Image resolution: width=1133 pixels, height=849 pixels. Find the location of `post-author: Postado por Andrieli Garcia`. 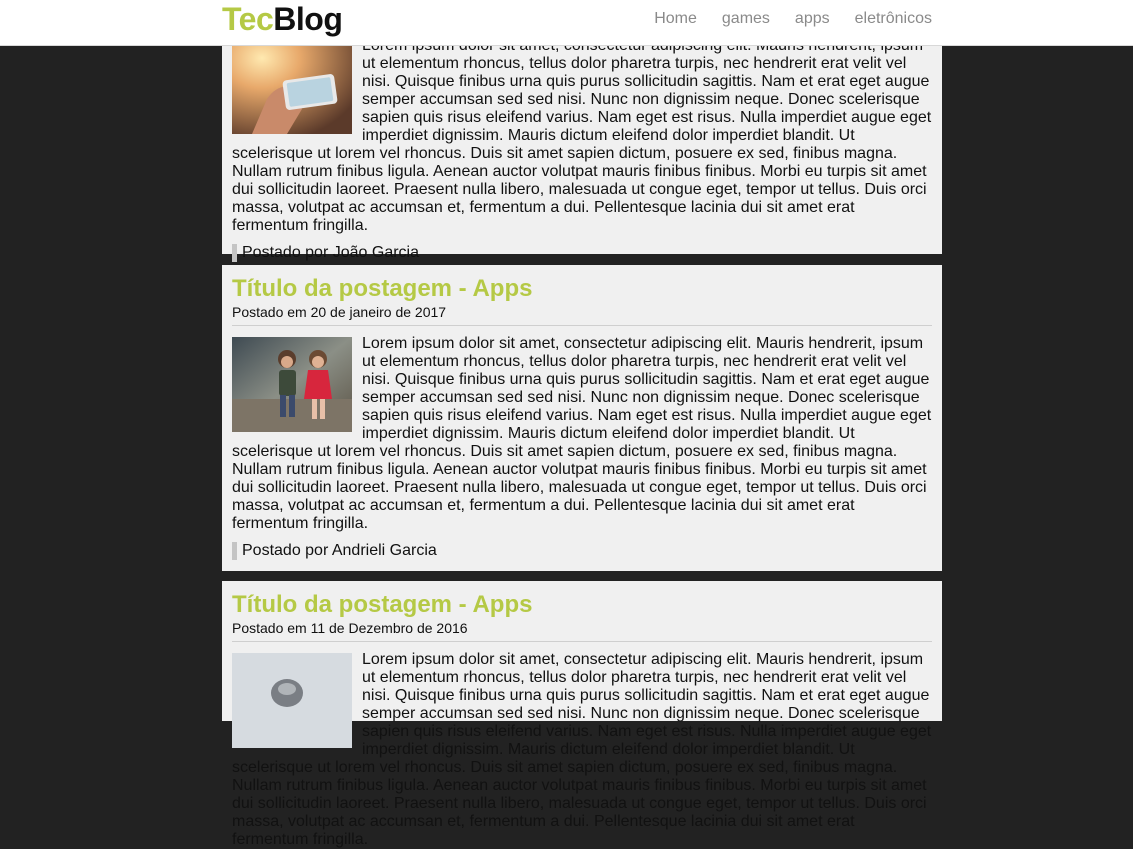

post-author: Postado por Andrieli Garcia is located at coordinates (582, 551).